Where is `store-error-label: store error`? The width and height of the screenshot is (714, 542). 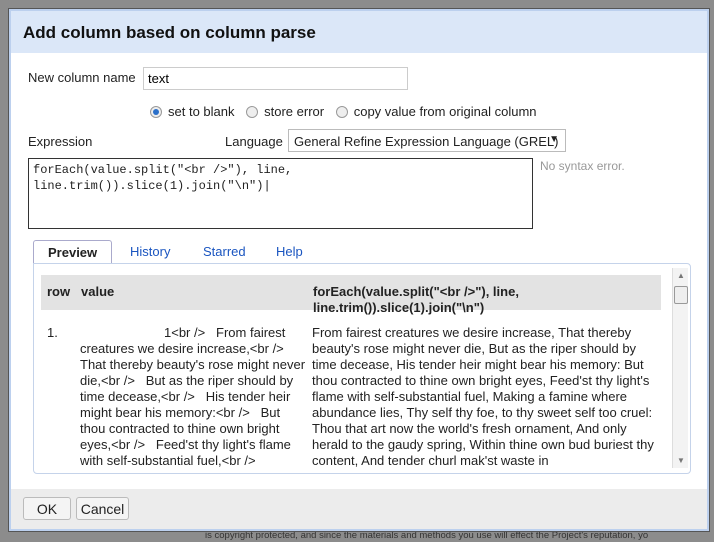
store-error-label: store error is located at coordinates (294, 111).